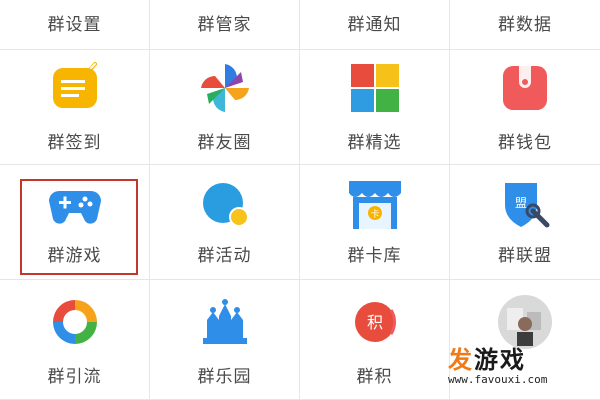 This screenshot has height=400, width=600. I want to click on watermark-logo-text: 发游戏, so click(498, 360).